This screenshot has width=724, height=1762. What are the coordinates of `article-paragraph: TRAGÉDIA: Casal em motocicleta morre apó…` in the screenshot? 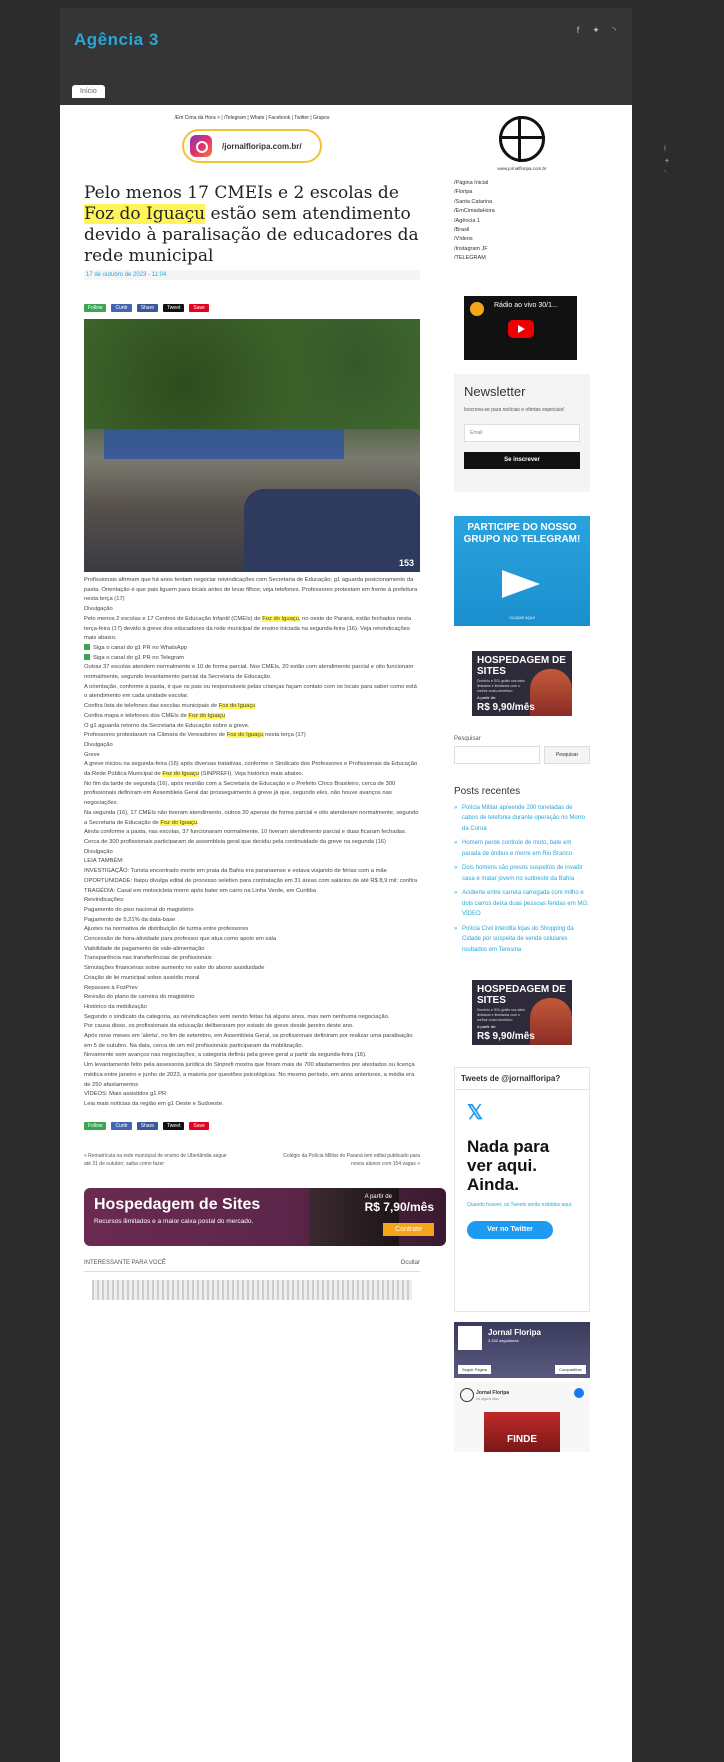 It's located at (200, 890).